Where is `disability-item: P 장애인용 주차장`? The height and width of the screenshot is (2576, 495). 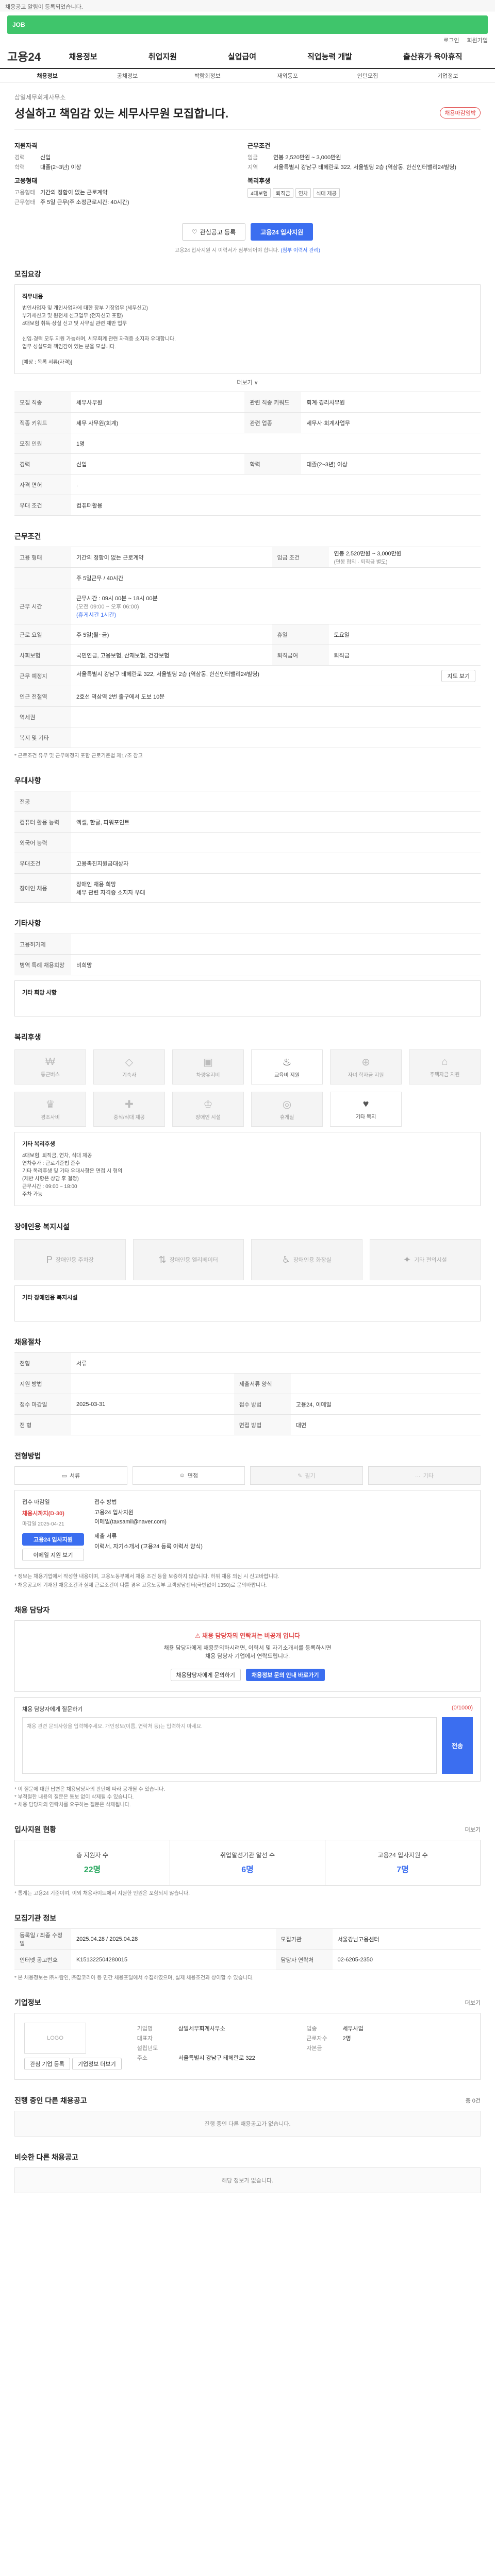
disability-item: P 장애인용 주차장 is located at coordinates (70, 1259).